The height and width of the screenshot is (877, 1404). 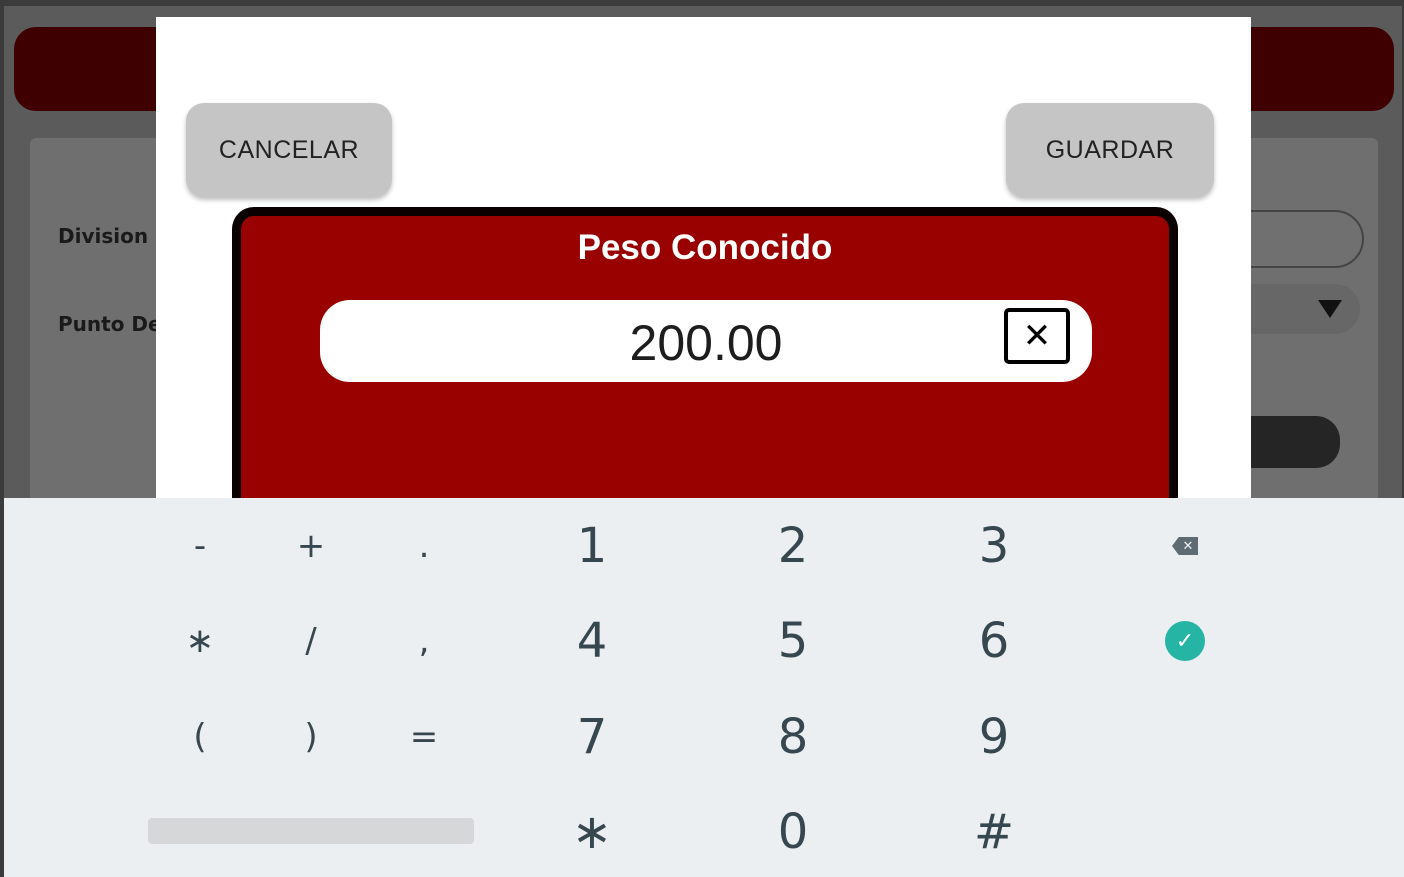 What do you see at coordinates (994, 737) in the screenshot?
I see `key-9: 9` at bounding box center [994, 737].